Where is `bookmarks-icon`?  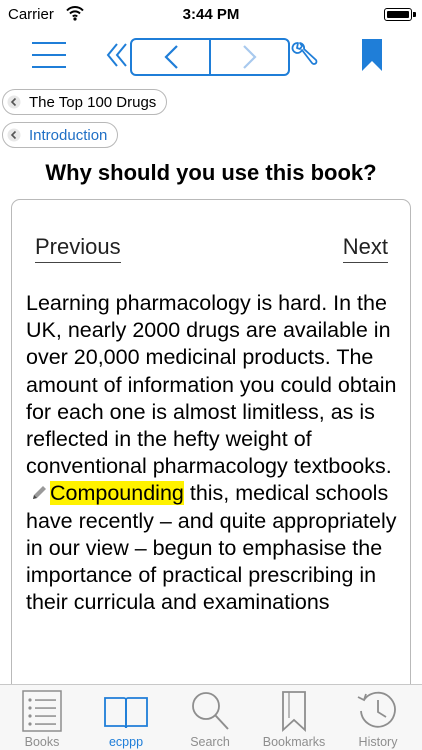 bookmarks-icon is located at coordinates (294, 712).